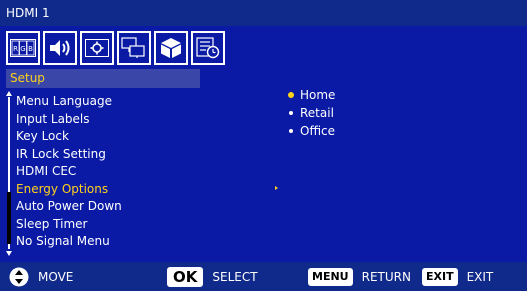 The height and width of the screenshot is (291, 527). I want to click on picture-icon: R G B, so click(23, 48).